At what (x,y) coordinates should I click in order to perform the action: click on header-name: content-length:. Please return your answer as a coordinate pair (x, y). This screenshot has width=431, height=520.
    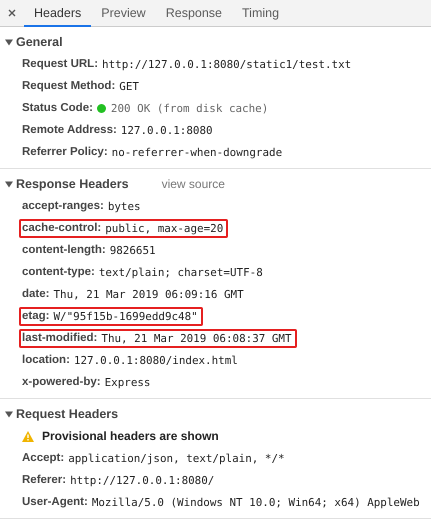
    Looking at the image, I should click on (64, 250).